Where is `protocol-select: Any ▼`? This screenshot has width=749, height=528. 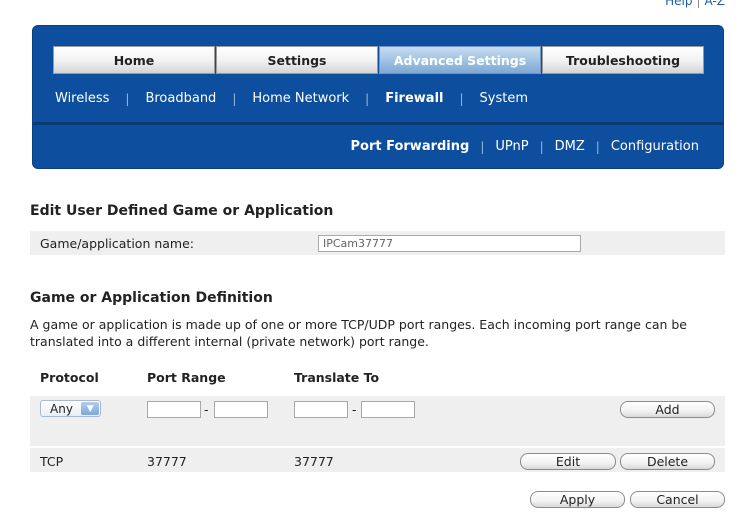 protocol-select: Any ▼ is located at coordinates (70, 408).